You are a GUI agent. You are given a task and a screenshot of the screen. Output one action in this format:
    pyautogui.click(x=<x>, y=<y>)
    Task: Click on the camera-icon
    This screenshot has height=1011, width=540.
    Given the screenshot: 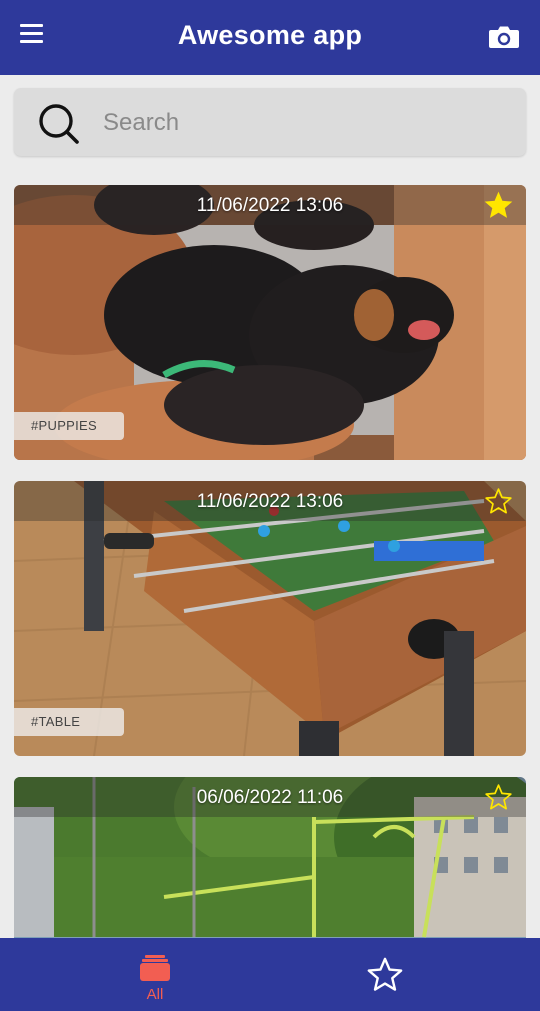 What is the action you would take?
    pyautogui.click(x=504, y=37)
    